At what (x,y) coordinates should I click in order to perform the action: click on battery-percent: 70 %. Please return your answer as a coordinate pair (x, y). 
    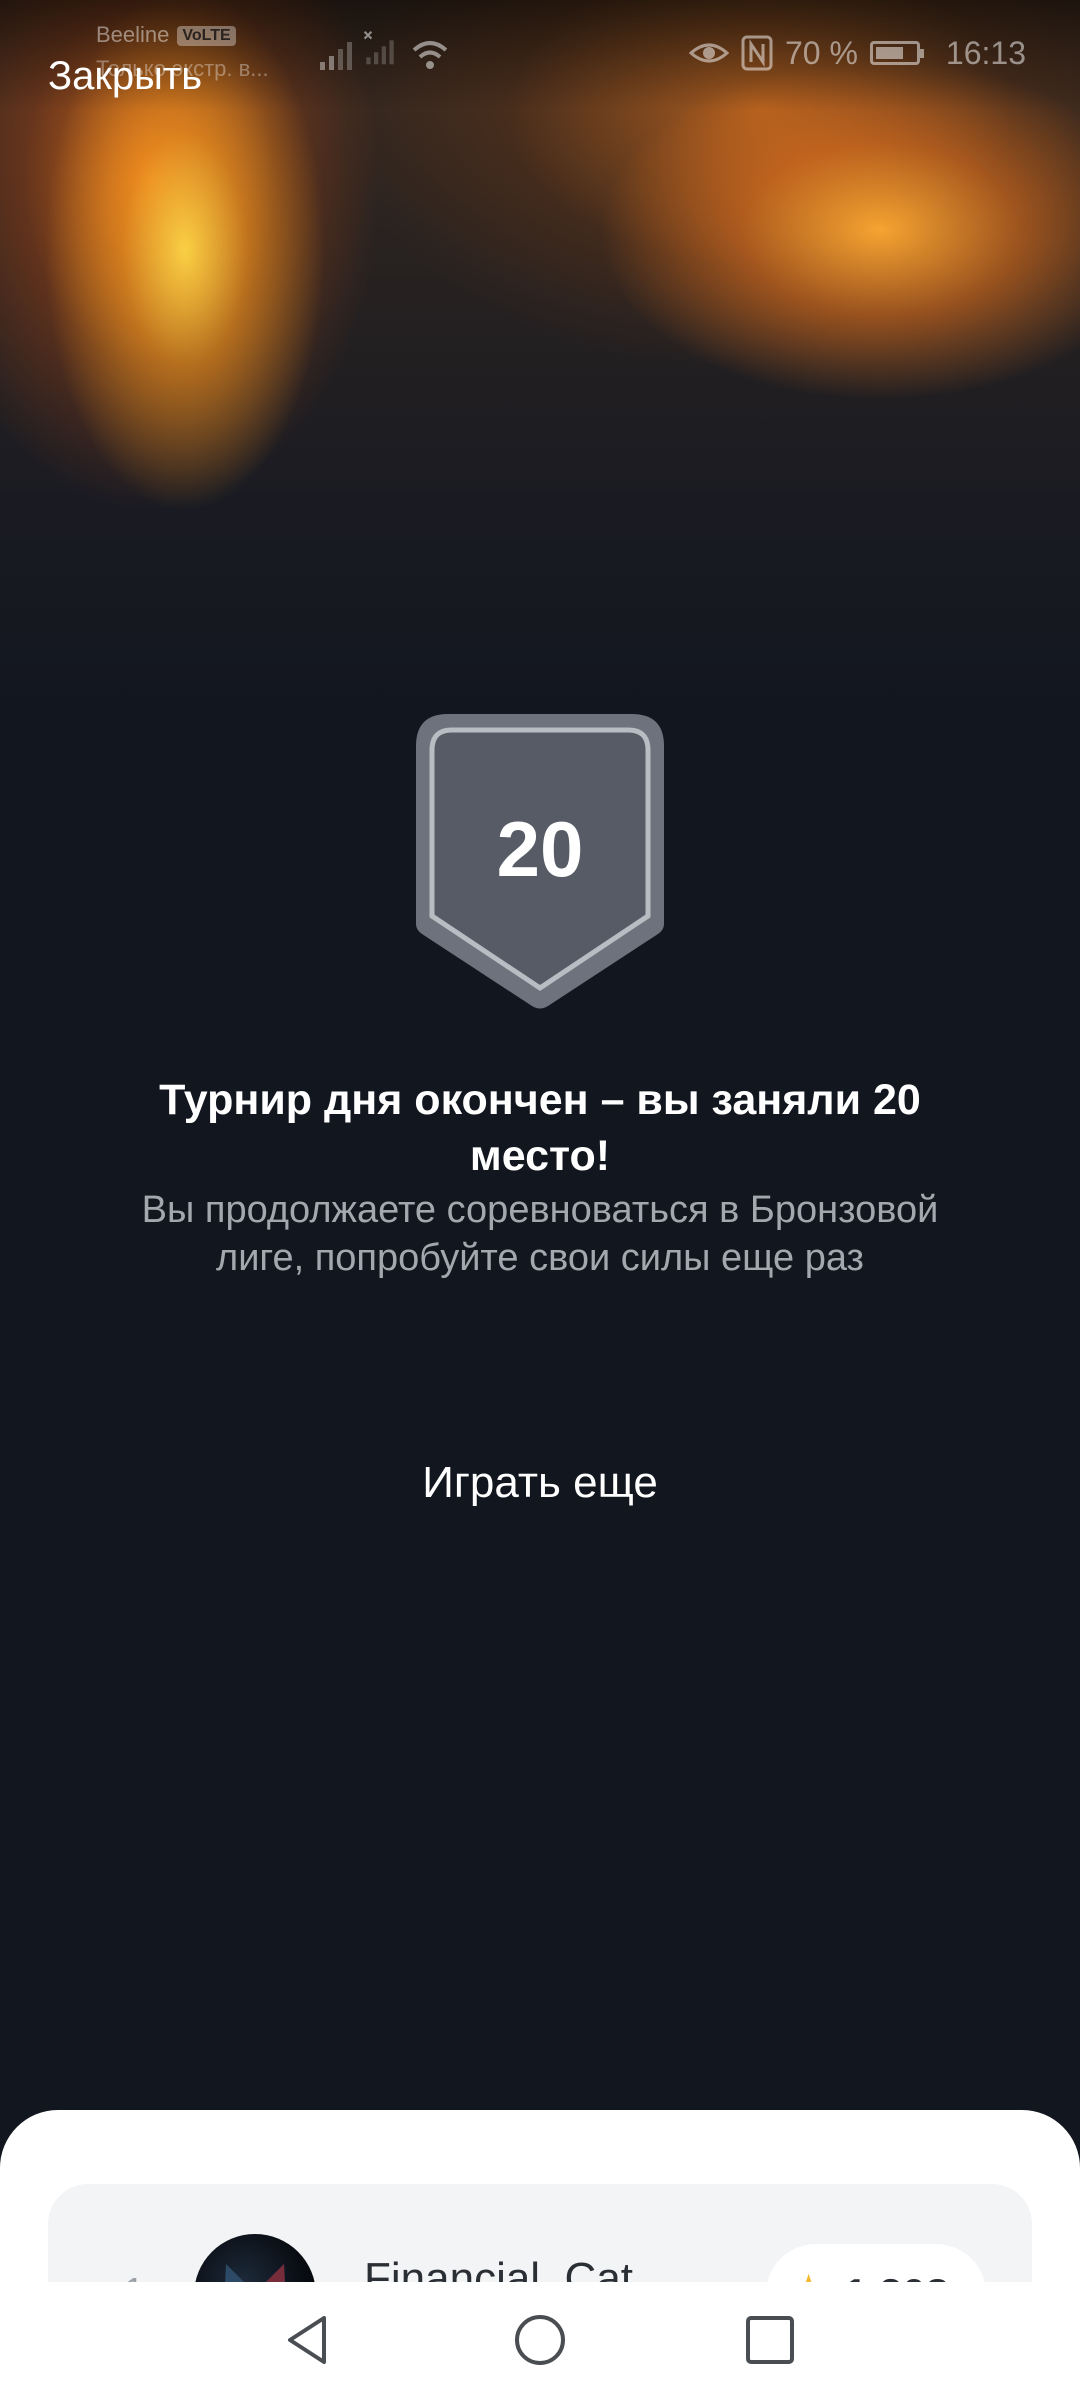
    Looking at the image, I should click on (821, 52).